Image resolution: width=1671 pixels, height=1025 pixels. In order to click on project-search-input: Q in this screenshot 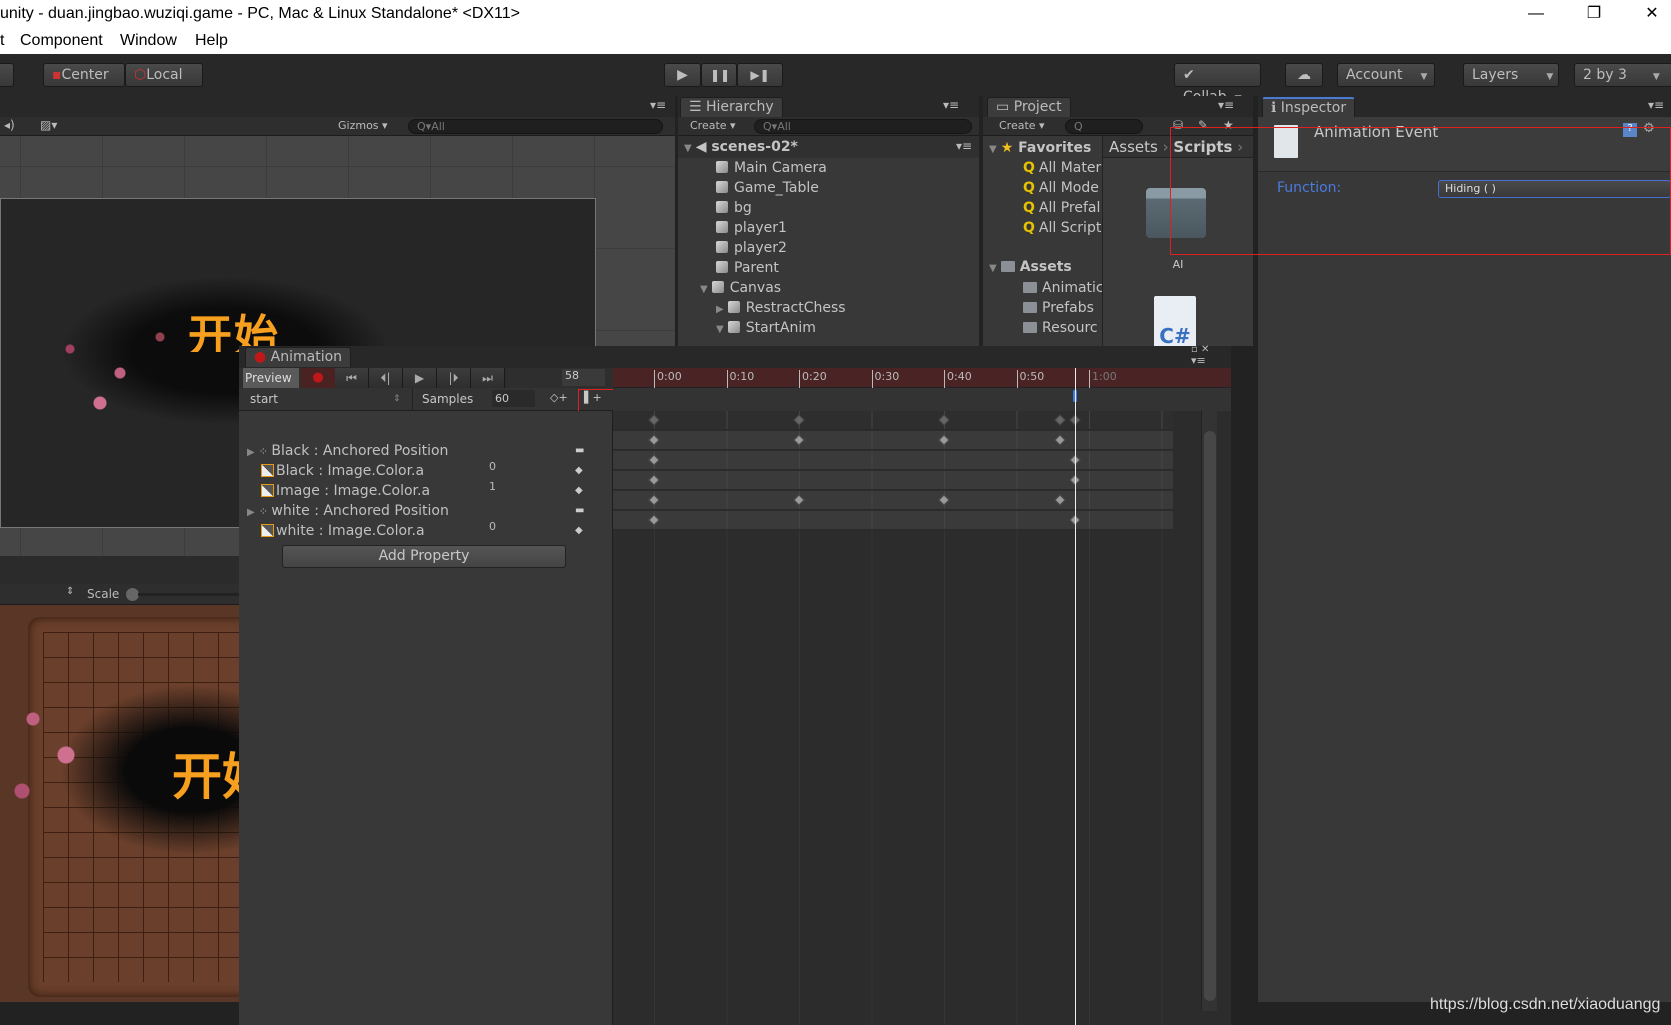, I will do `click(1104, 126)`.